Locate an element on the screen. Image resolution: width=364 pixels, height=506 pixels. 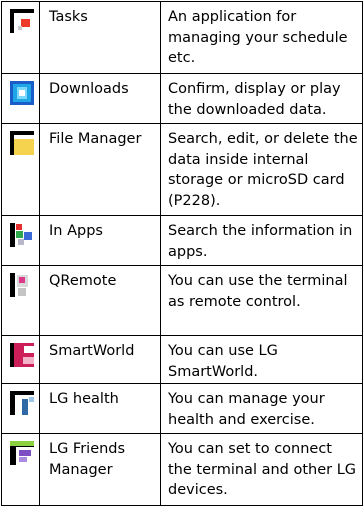
tasks-icon is located at coordinates (22, 21).